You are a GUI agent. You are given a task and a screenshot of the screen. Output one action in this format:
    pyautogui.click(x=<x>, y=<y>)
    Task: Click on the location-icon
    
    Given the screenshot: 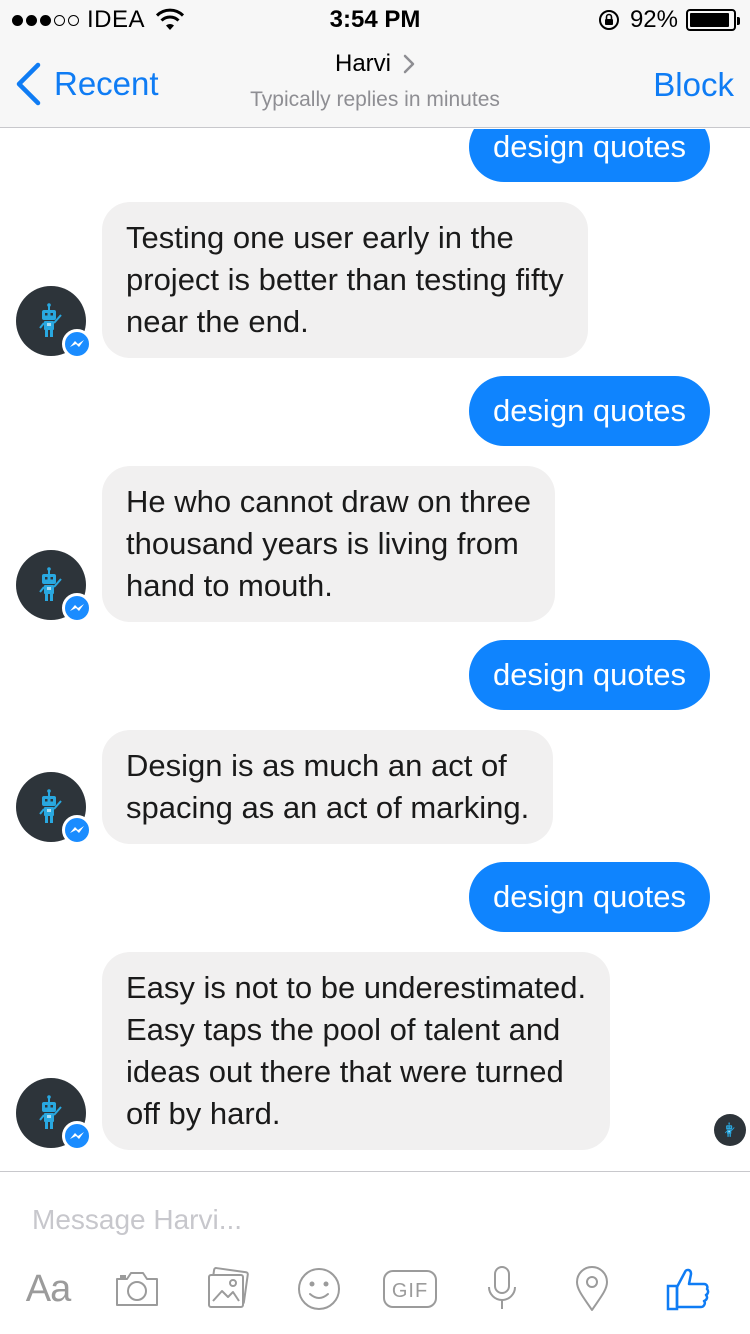 What is the action you would take?
    pyautogui.click(x=592, y=1288)
    